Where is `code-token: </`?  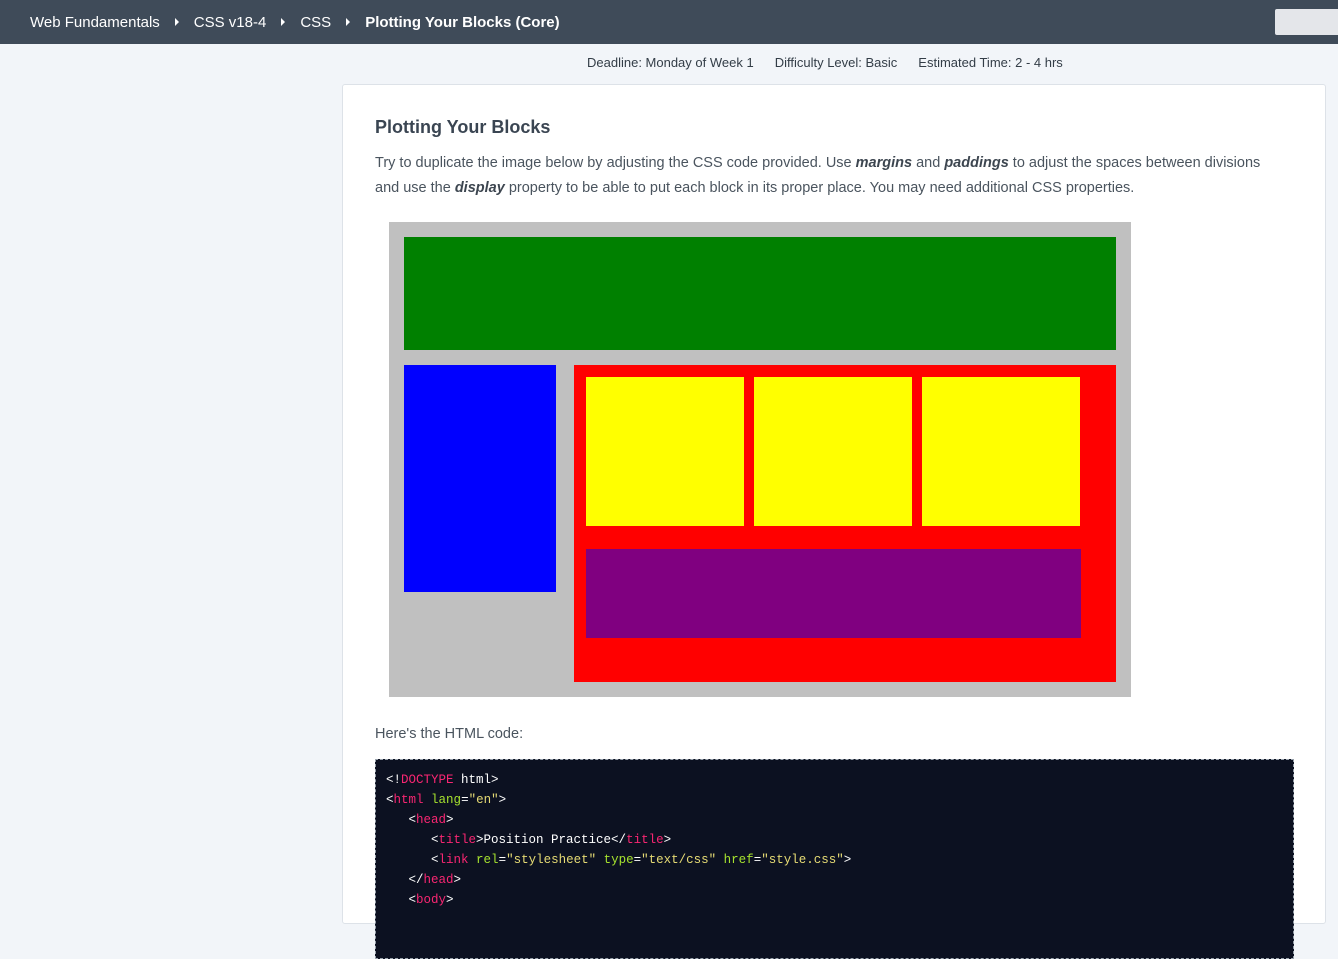 code-token: </ is located at coordinates (405, 880).